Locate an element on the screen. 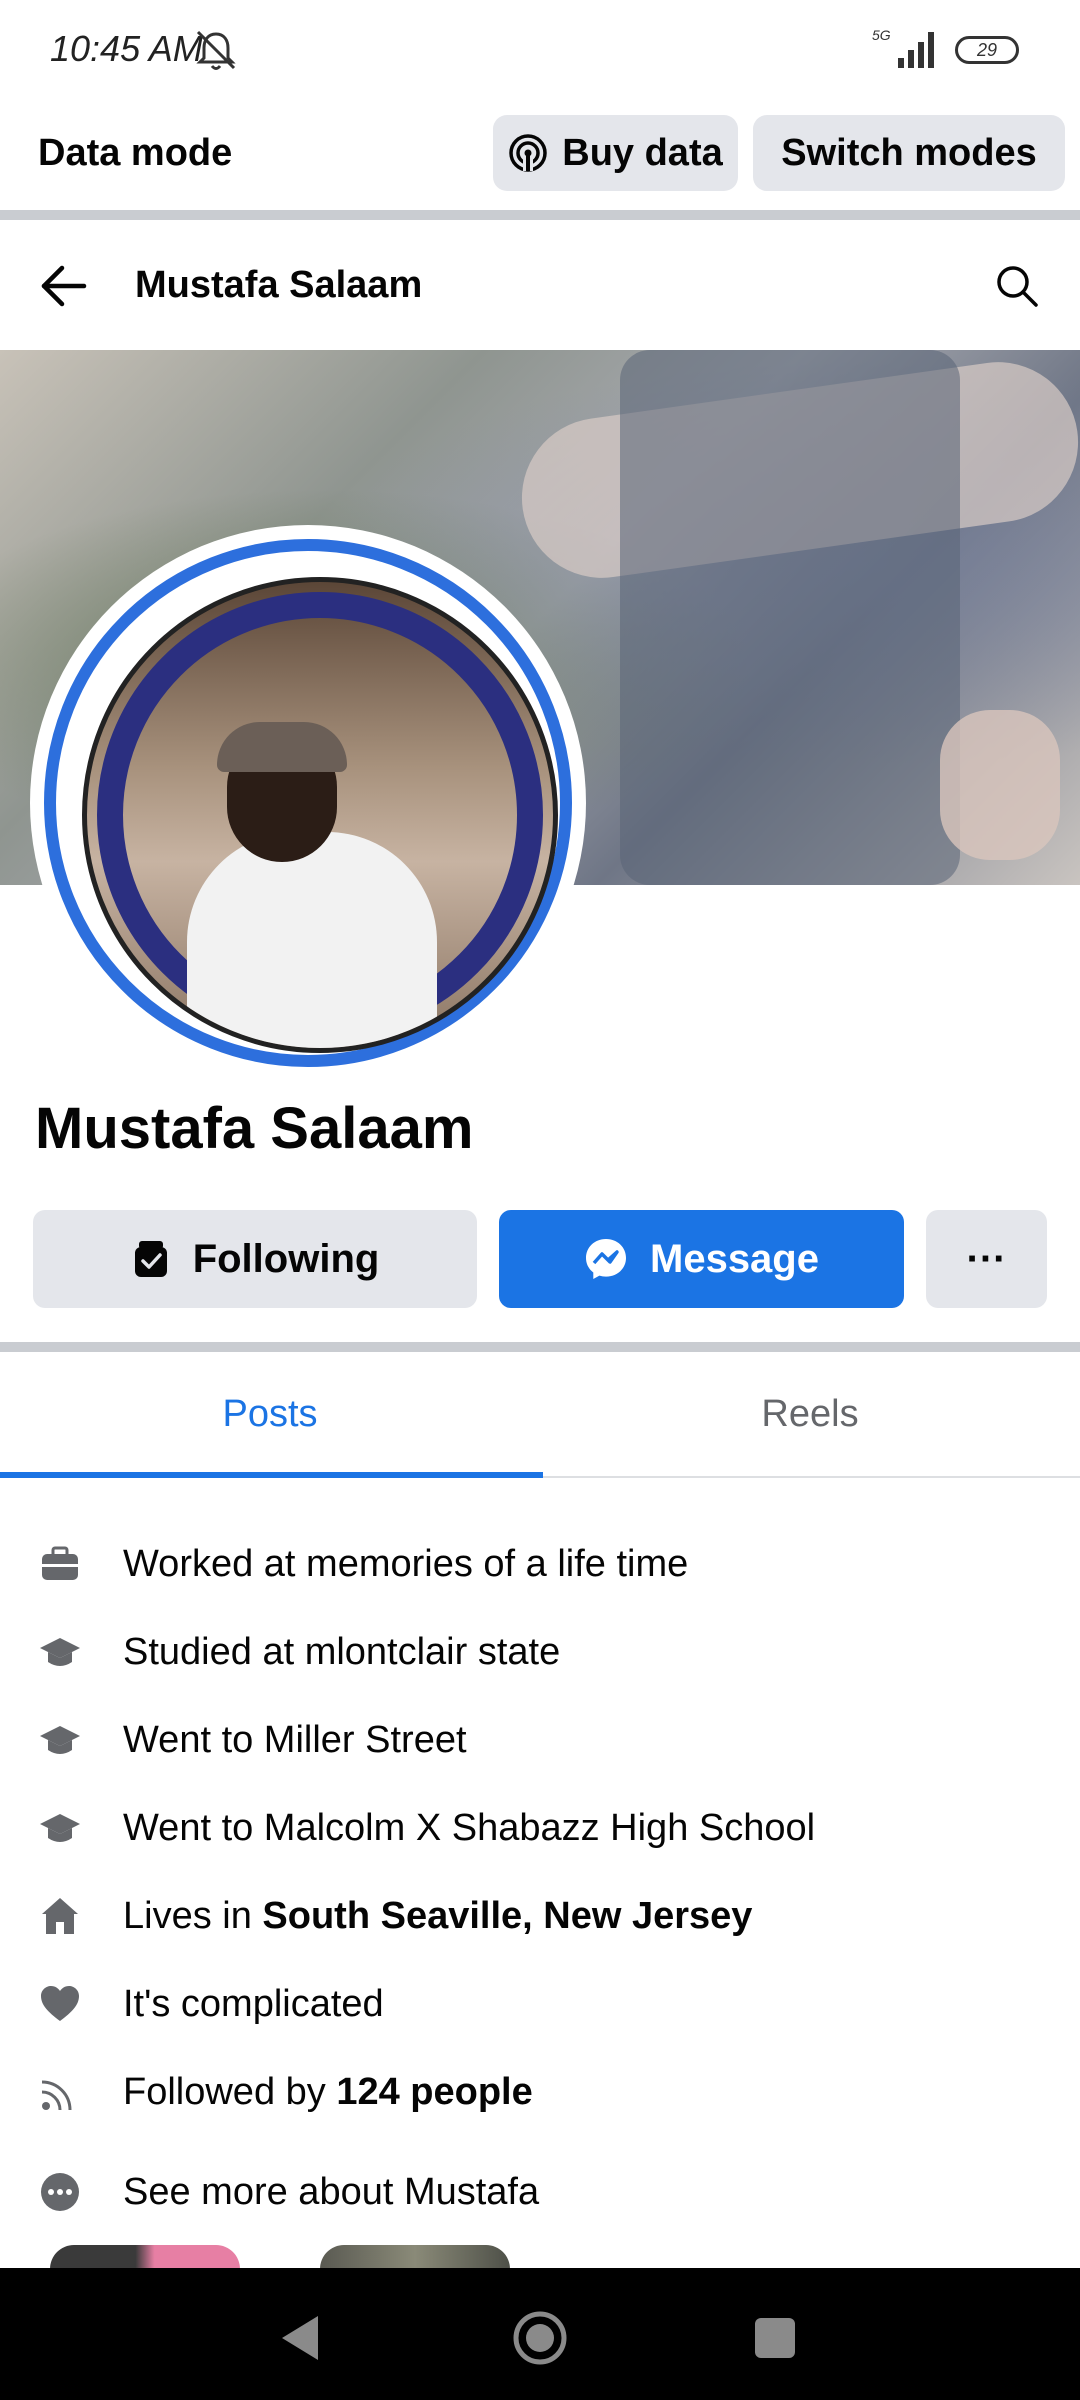 The width and height of the screenshot is (1080, 2400). avatar-cap is located at coordinates (282, 747).